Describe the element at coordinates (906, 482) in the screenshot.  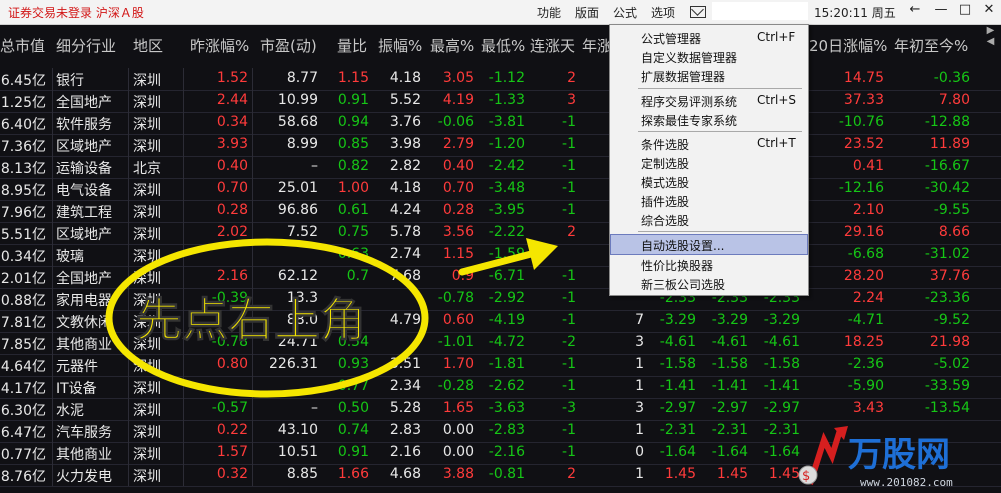
I see `logo-url: www.201082.com` at that location.